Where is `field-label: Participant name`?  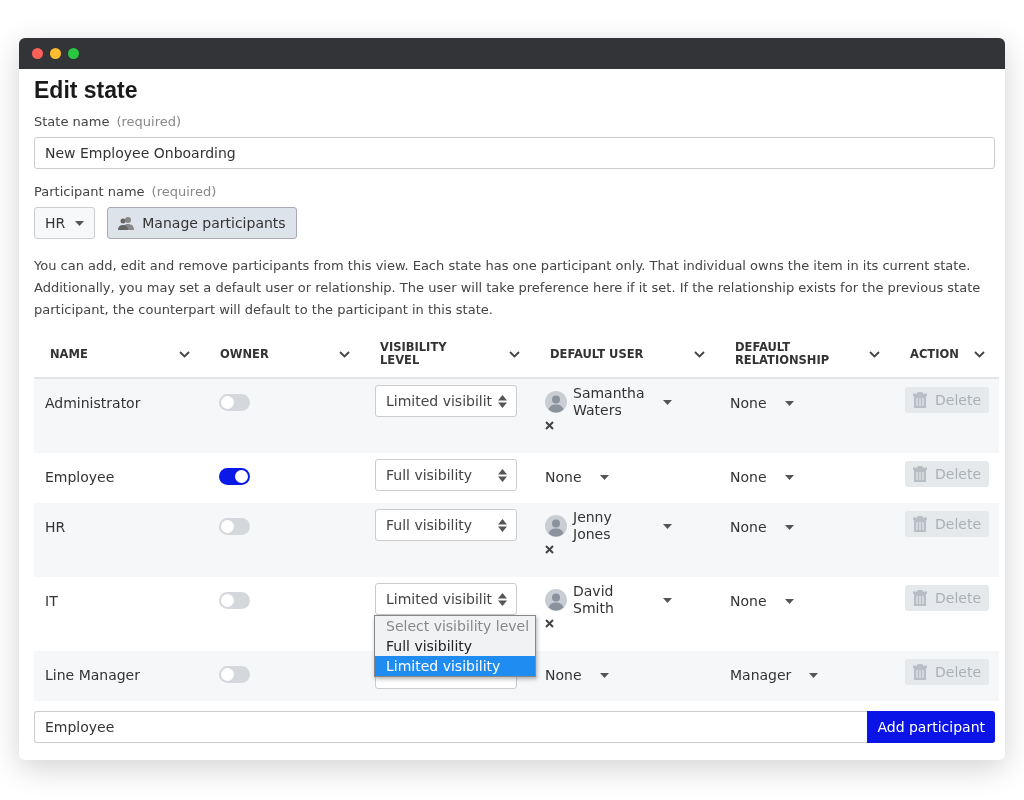 field-label: Participant name is located at coordinates (89, 191).